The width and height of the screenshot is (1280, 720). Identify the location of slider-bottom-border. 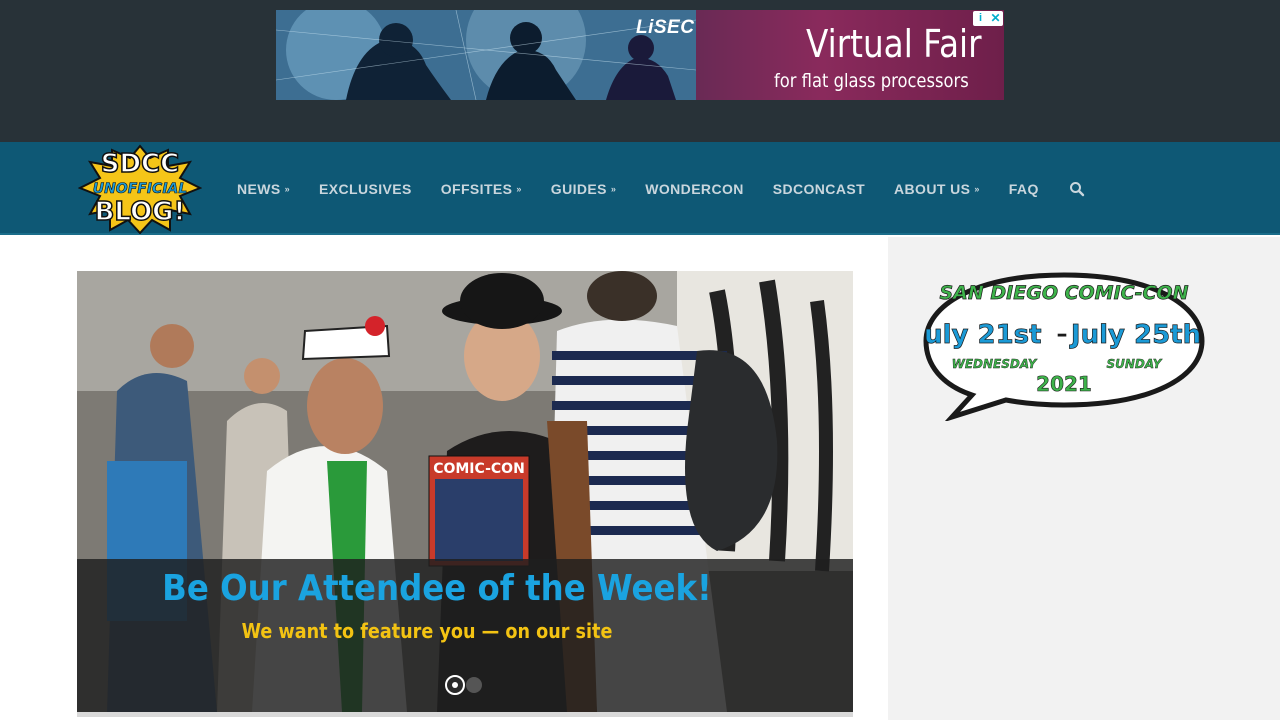
(465, 714).